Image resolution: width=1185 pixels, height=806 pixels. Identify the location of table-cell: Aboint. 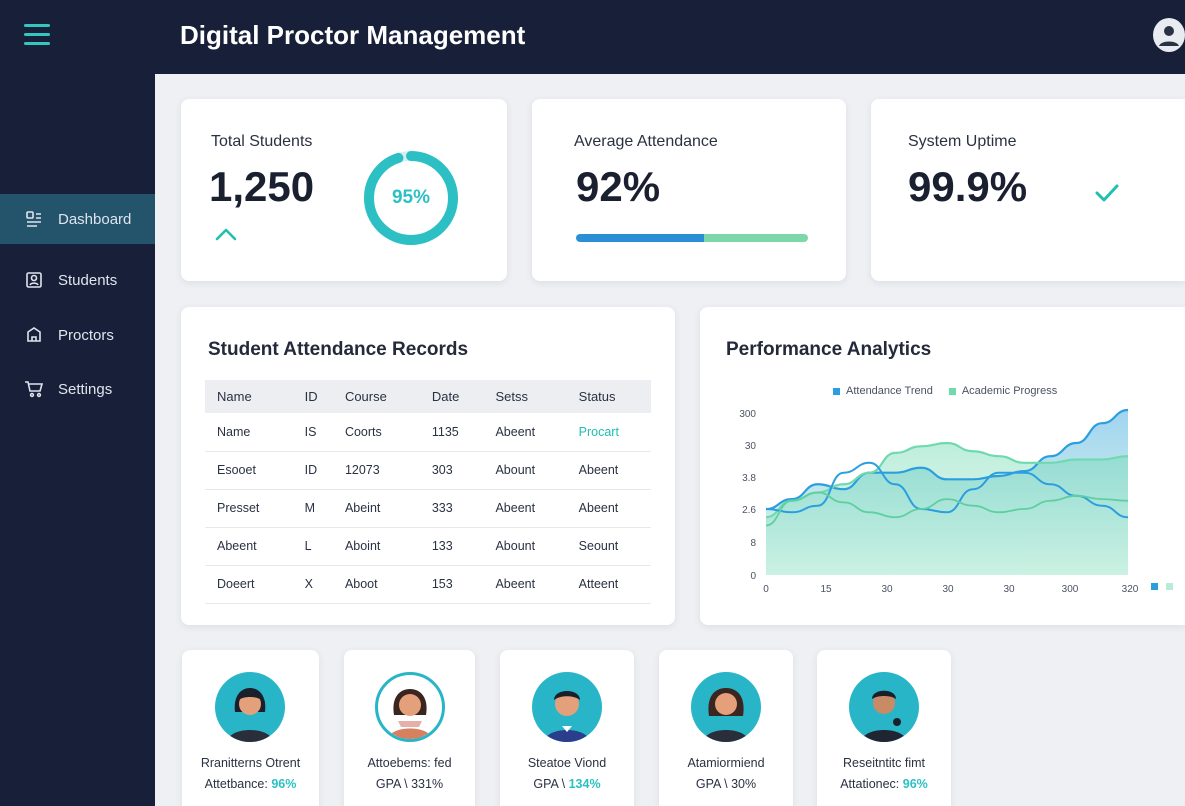
(376, 546).